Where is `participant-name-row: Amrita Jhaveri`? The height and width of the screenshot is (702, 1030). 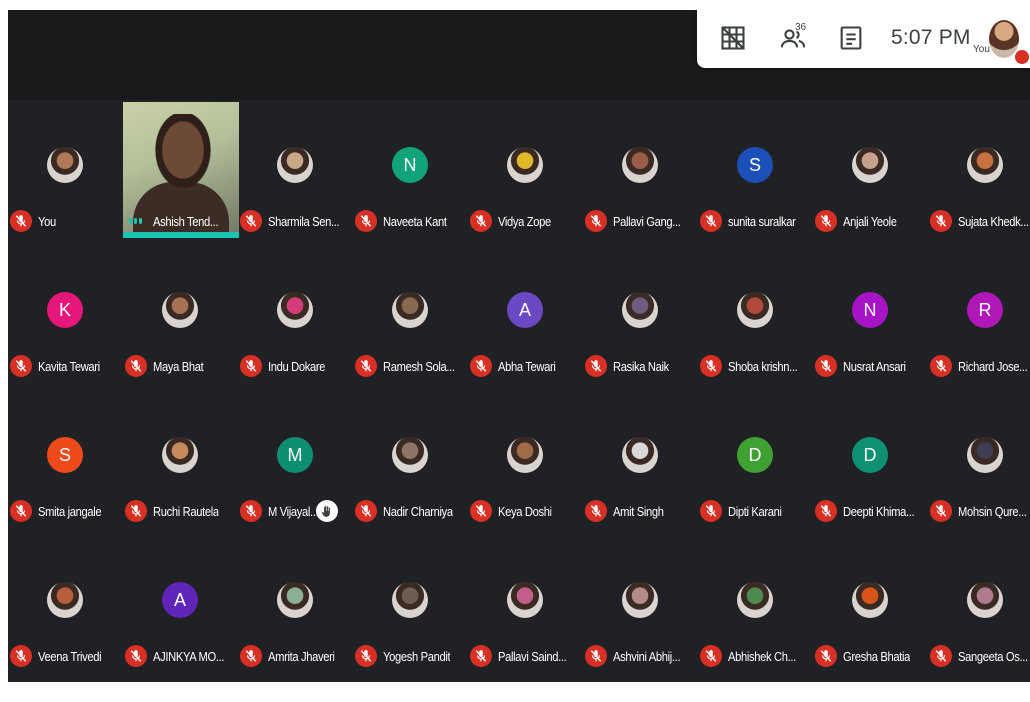
participant-name-row: Amrita Jhaveri is located at coordinates (296, 656).